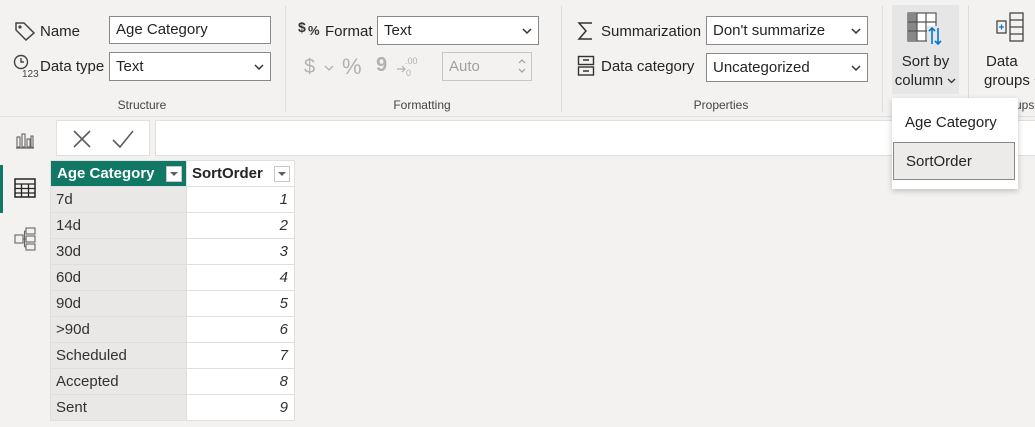  What do you see at coordinates (522, 66) in the screenshot?
I see `spinner-icon` at bounding box center [522, 66].